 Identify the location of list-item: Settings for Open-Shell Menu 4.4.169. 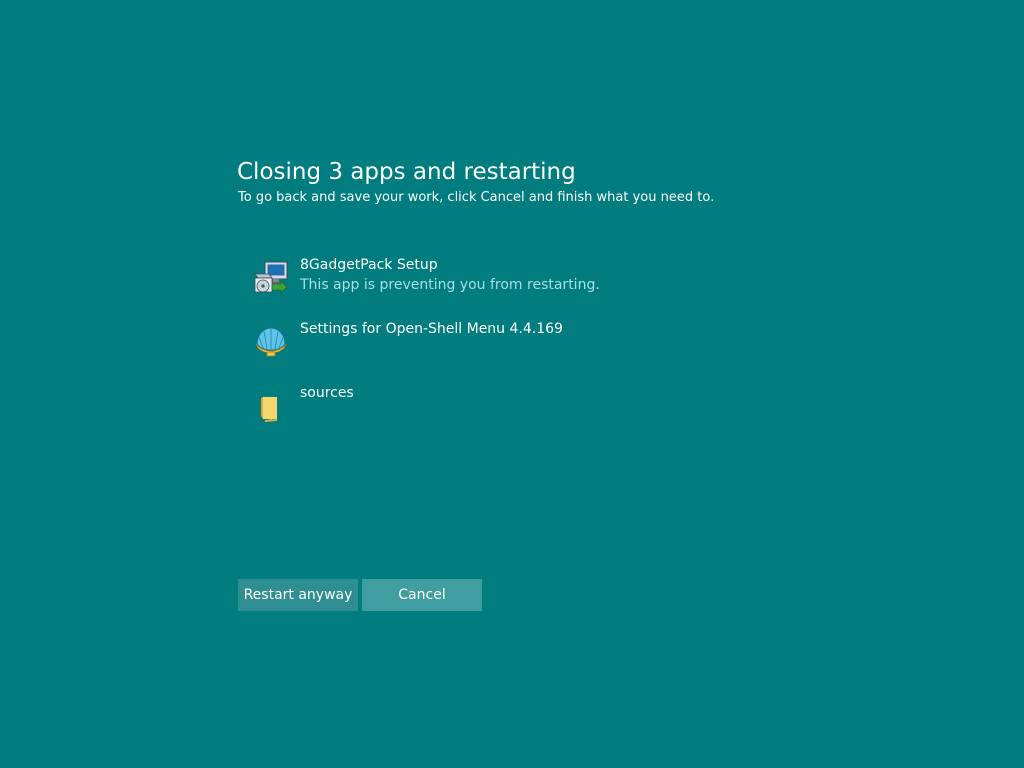
(552, 350).